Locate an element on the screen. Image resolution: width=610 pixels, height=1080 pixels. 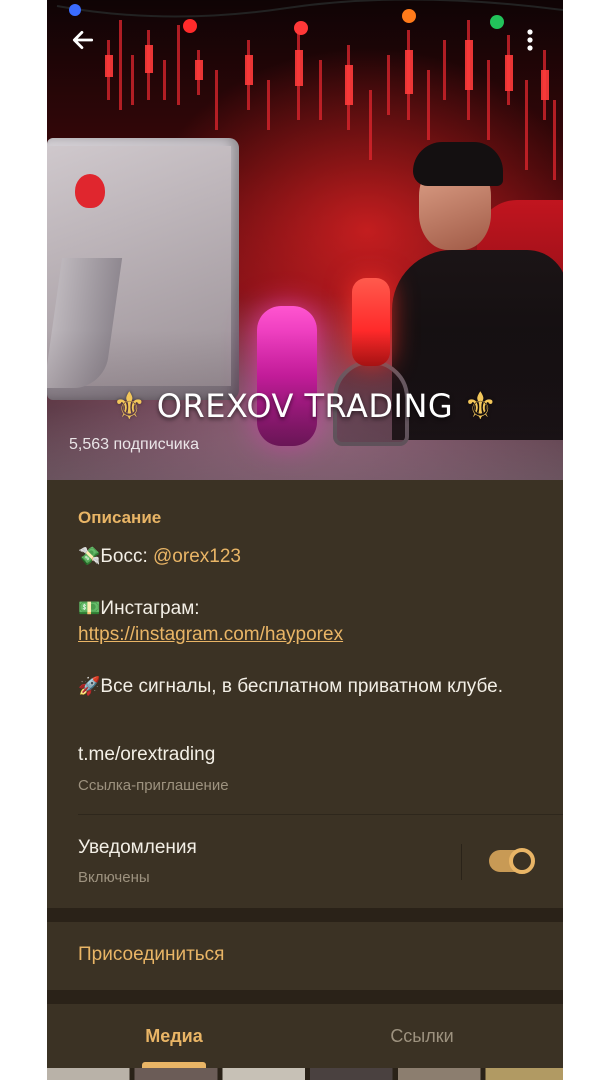
channel-title: ⚜ OREXOV TRADING ⚜ is located at coordinates (305, 406).